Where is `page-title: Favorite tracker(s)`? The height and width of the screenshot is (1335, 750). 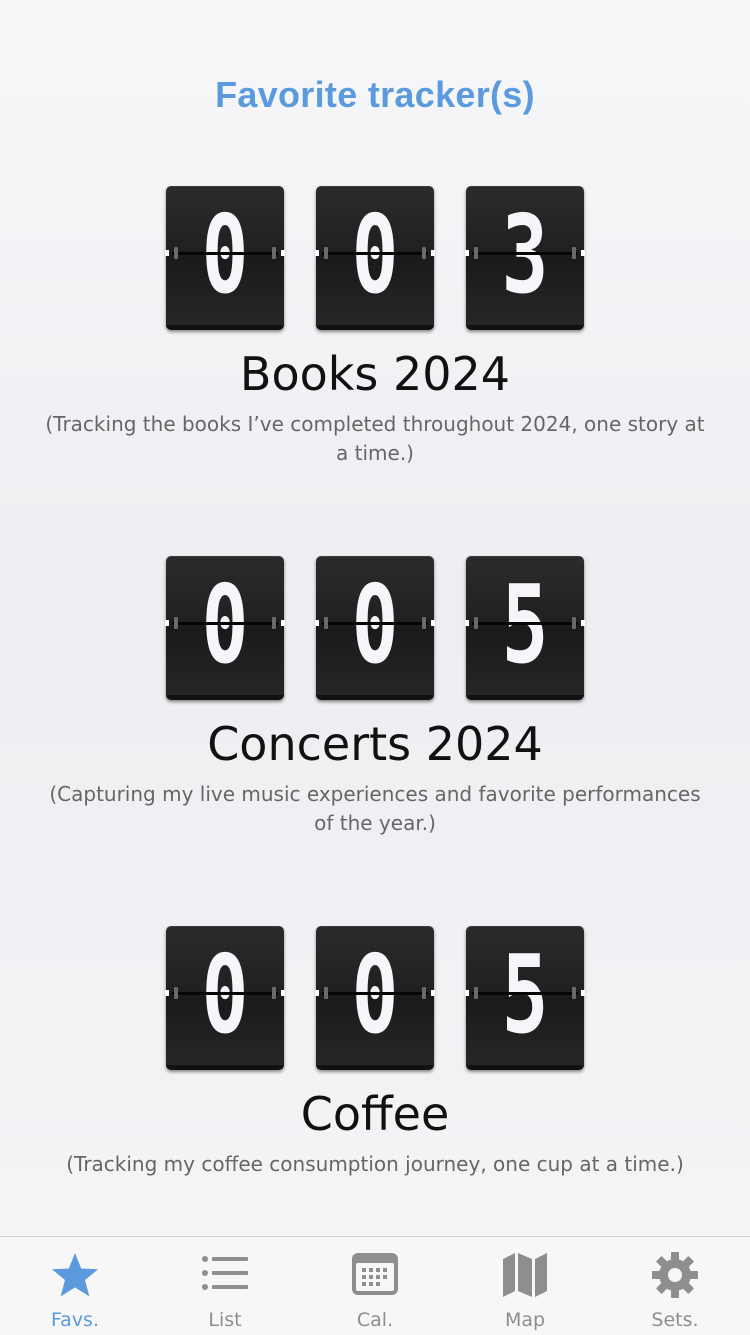
page-title: Favorite tracker(s) is located at coordinates (375, 94).